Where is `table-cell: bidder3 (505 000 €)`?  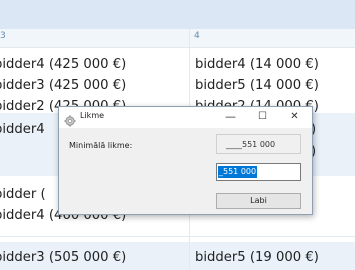 table-cell: bidder3 (505 000 €) is located at coordinates (63, 258).